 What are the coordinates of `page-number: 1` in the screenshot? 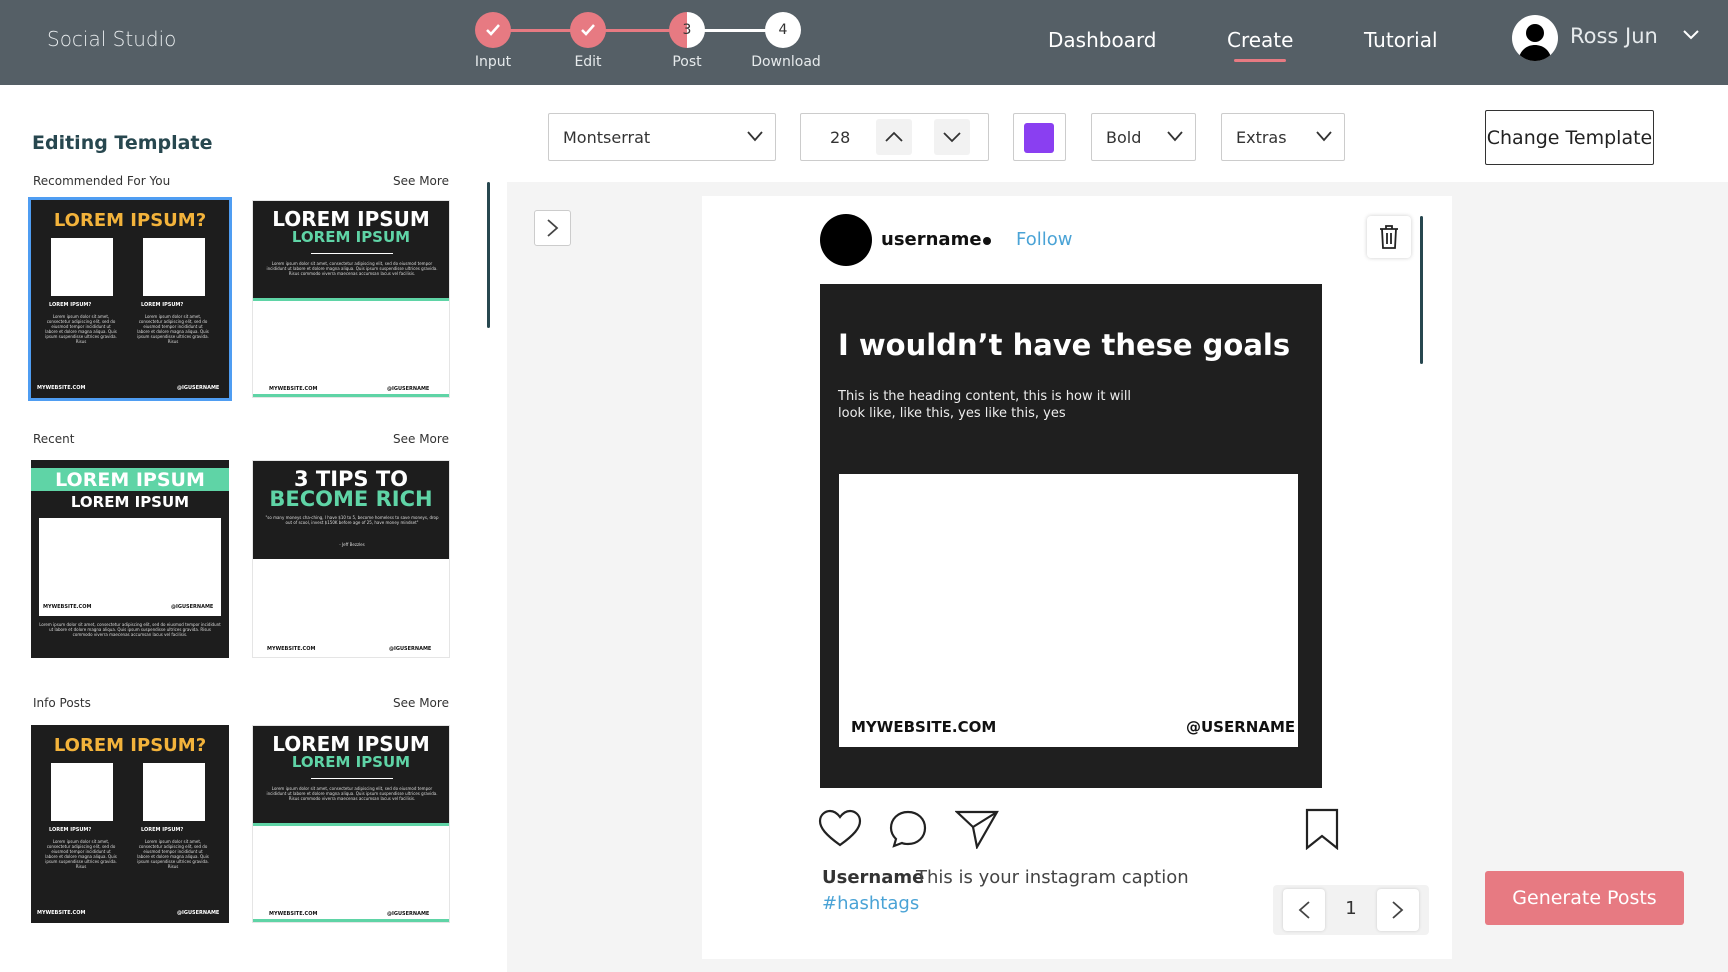 It's located at (1351, 908).